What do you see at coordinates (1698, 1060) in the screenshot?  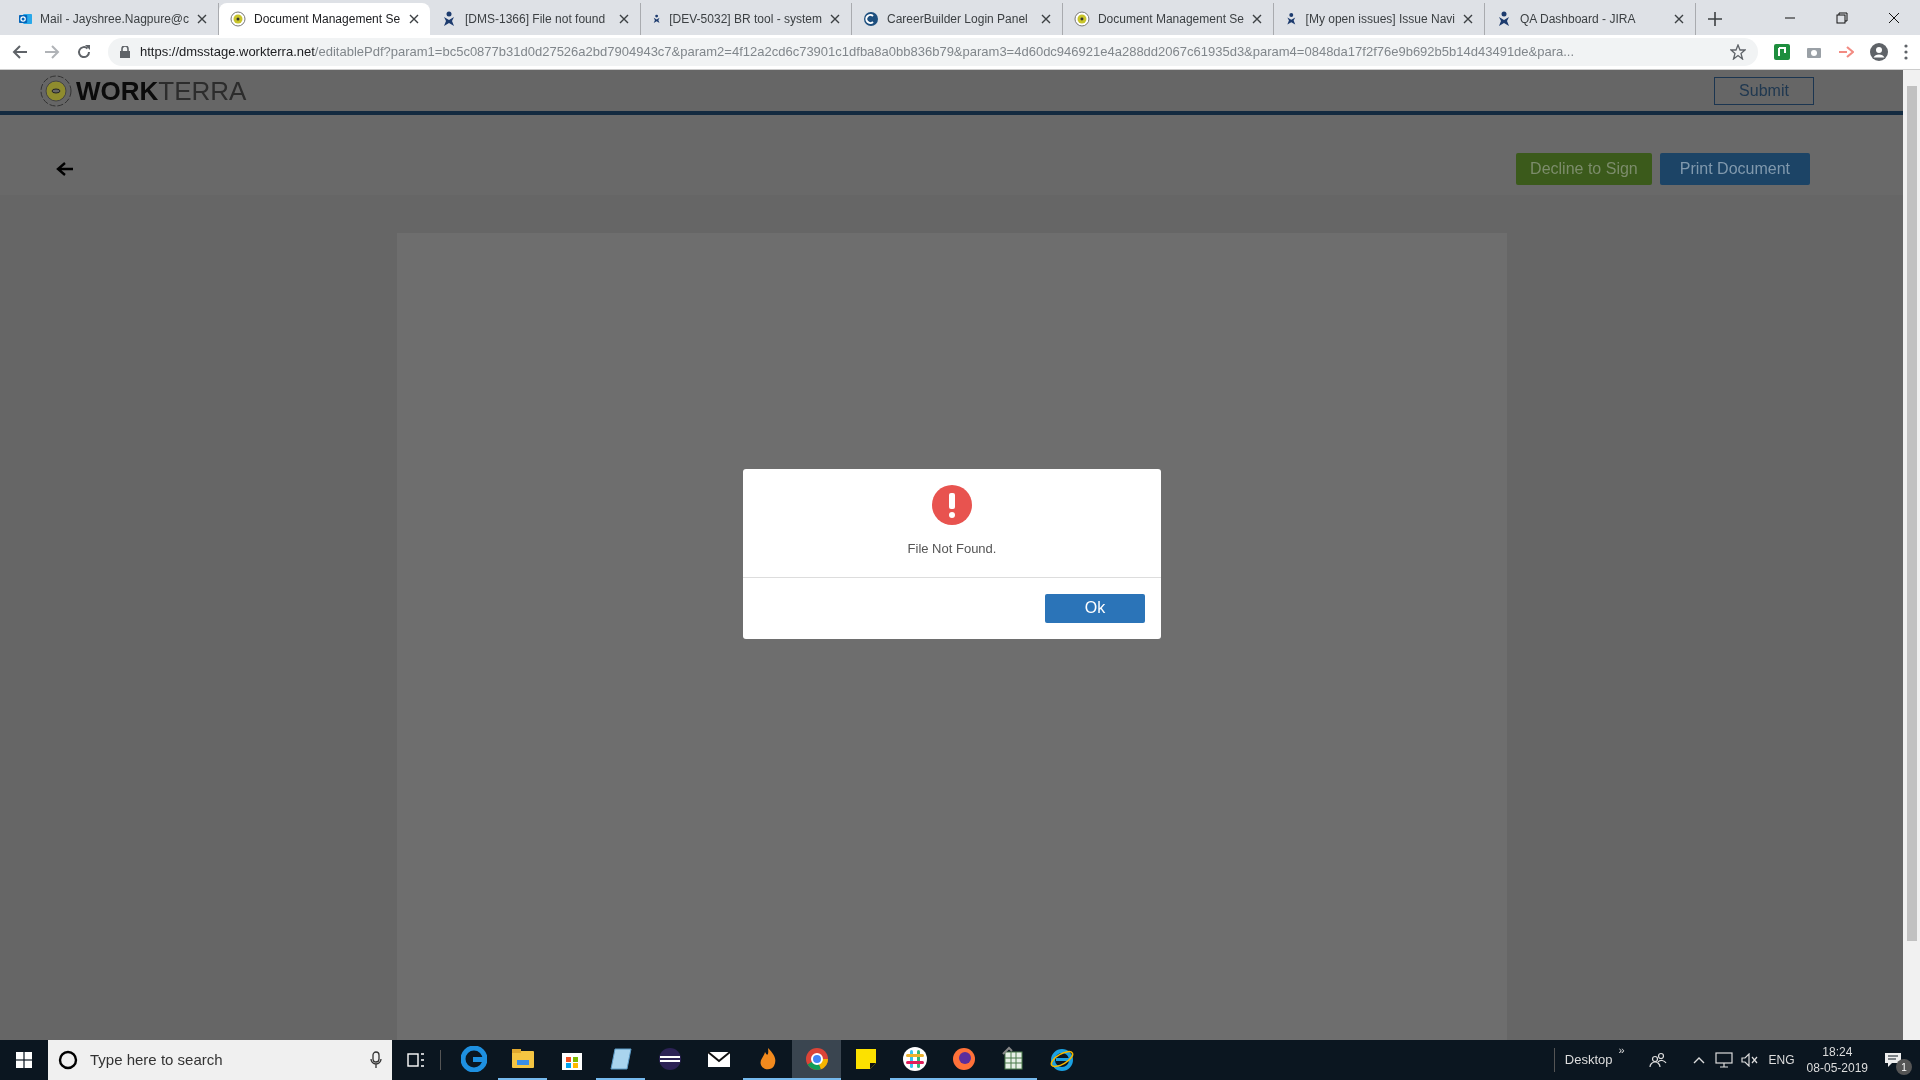 I see `chevron-up-icon` at bounding box center [1698, 1060].